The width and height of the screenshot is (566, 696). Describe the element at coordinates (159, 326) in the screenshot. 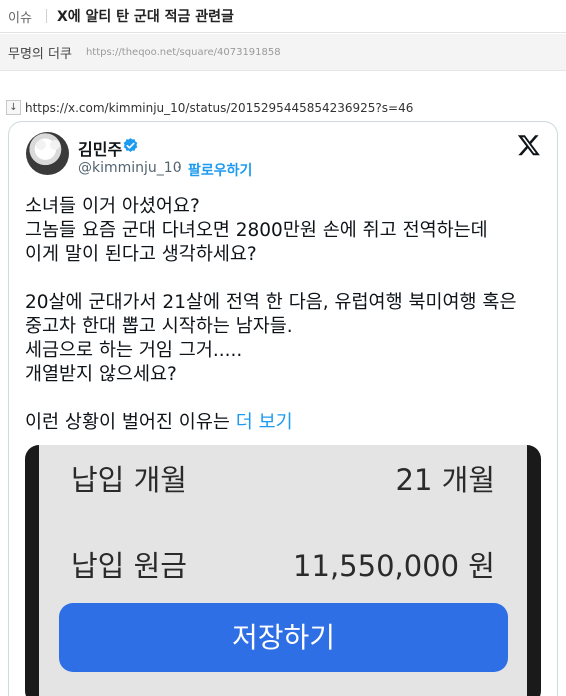

I see `tweet-line: 중고차 한대 뽑고 시작하는 남자들.` at that location.